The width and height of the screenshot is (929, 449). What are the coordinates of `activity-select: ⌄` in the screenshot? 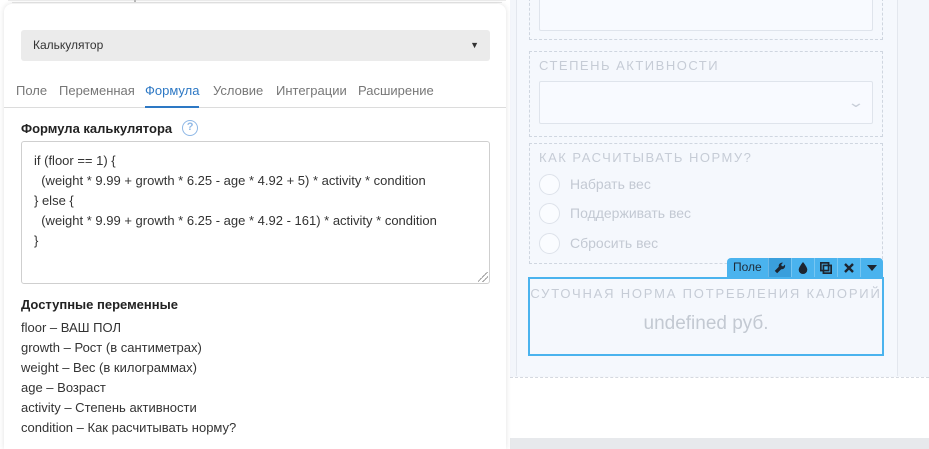 It's located at (706, 102).